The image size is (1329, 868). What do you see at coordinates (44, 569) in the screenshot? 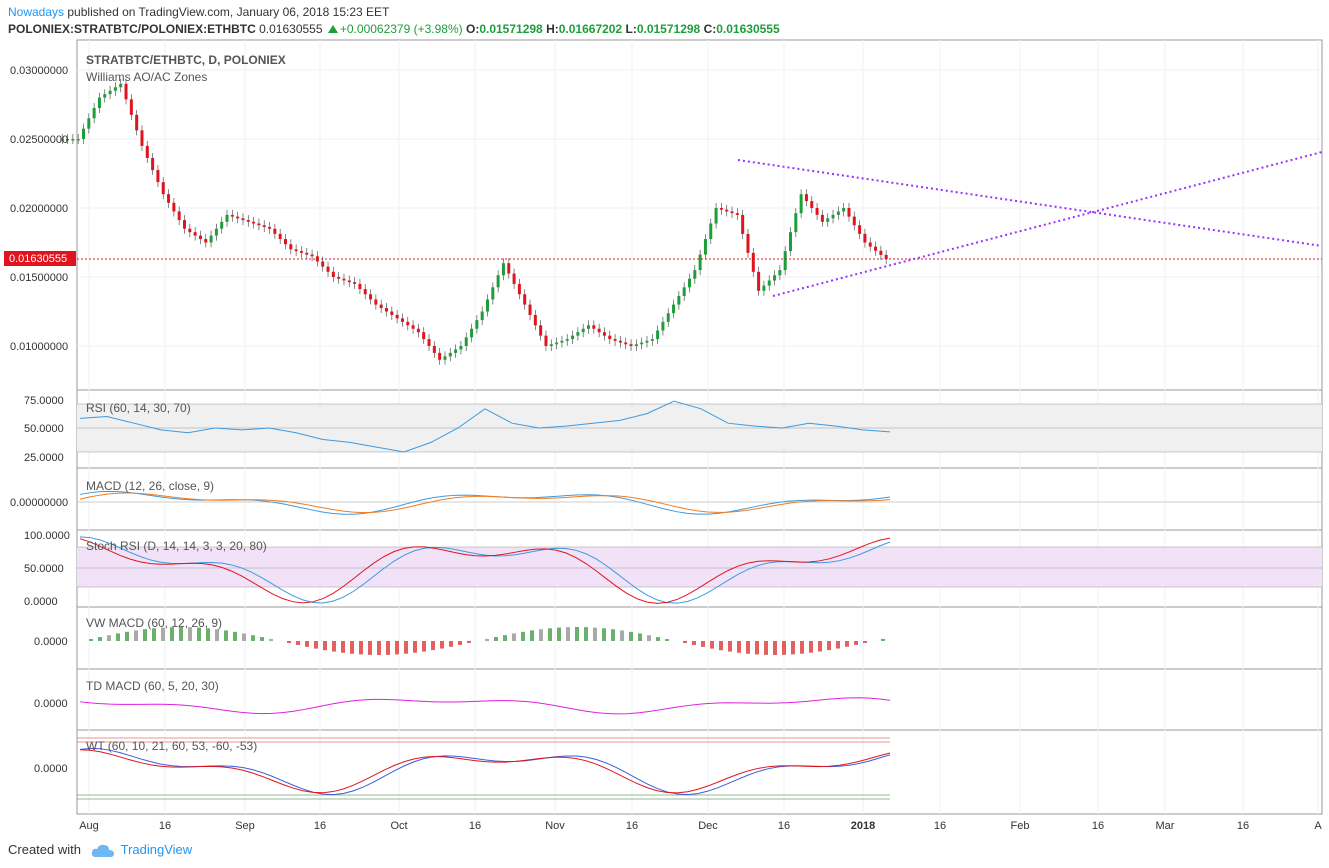
I see `stoch-tick: 50.0000` at bounding box center [44, 569].